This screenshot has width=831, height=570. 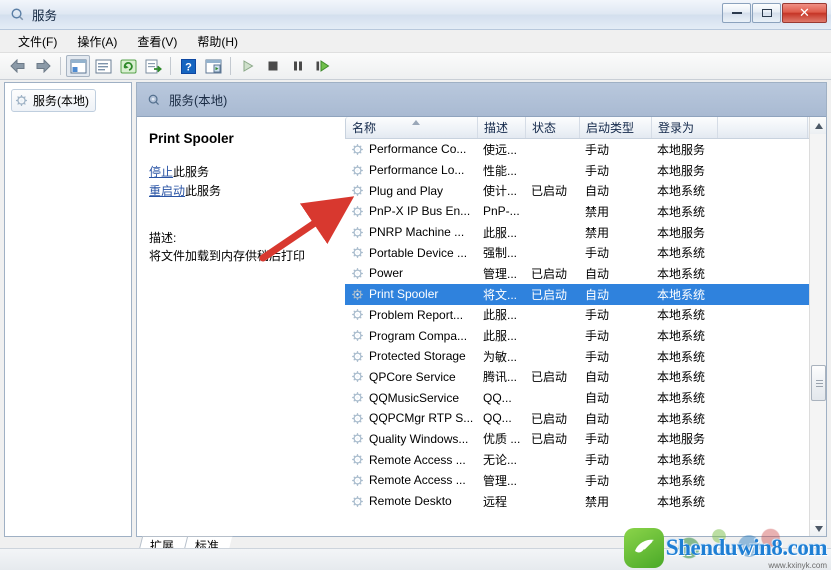 I want to click on table-row: QQPCMgr RTP S... QQ... 已启动 自动 本地系统, so click(x=585, y=418).